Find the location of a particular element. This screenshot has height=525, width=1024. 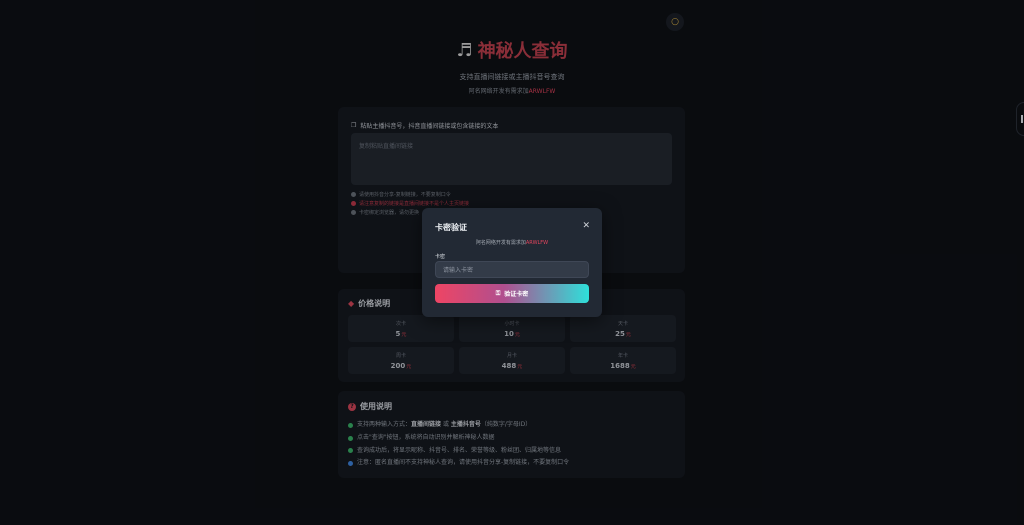

dialog-contact: ARWLFW is located at coordinates (537, 243).